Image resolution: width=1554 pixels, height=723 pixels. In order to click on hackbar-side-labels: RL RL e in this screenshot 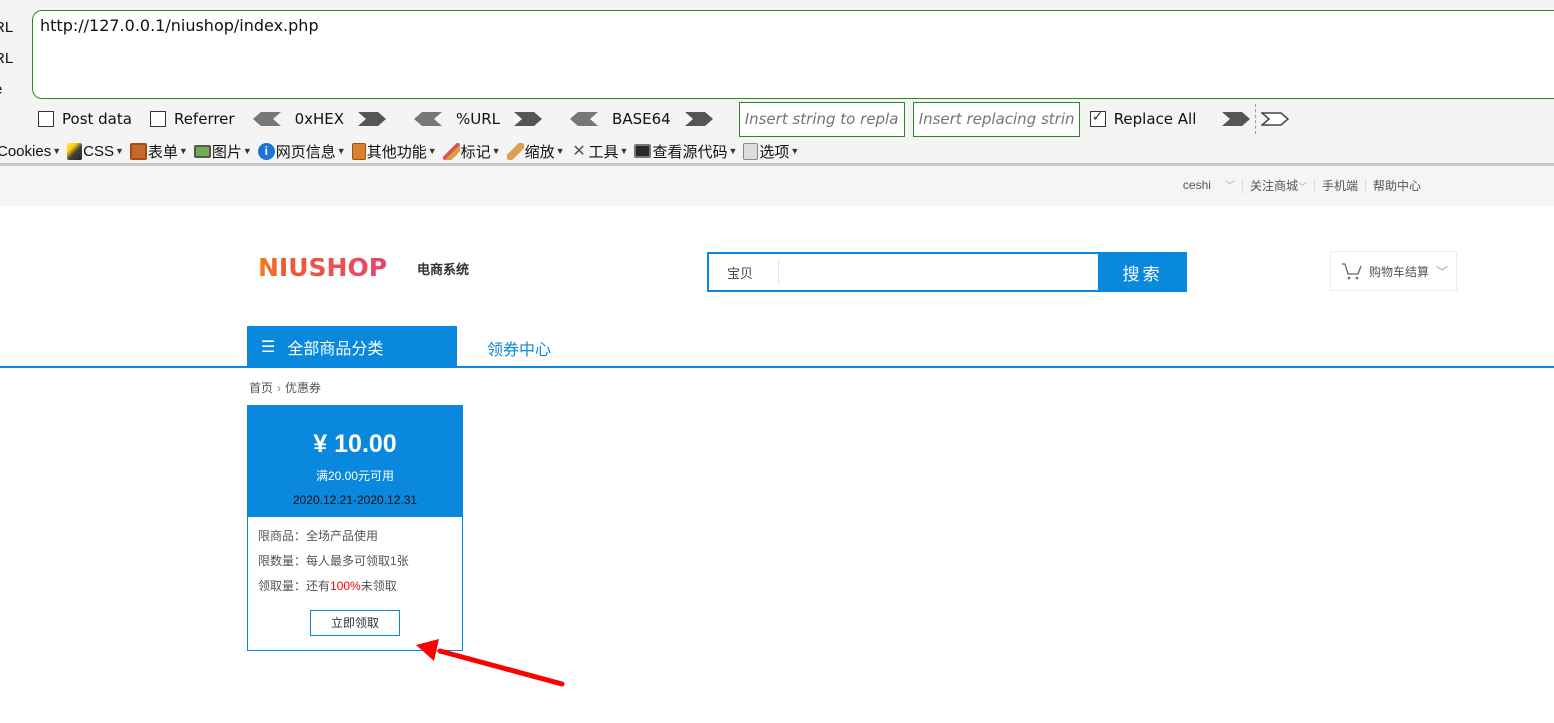, I will do `click(6, 58)`.